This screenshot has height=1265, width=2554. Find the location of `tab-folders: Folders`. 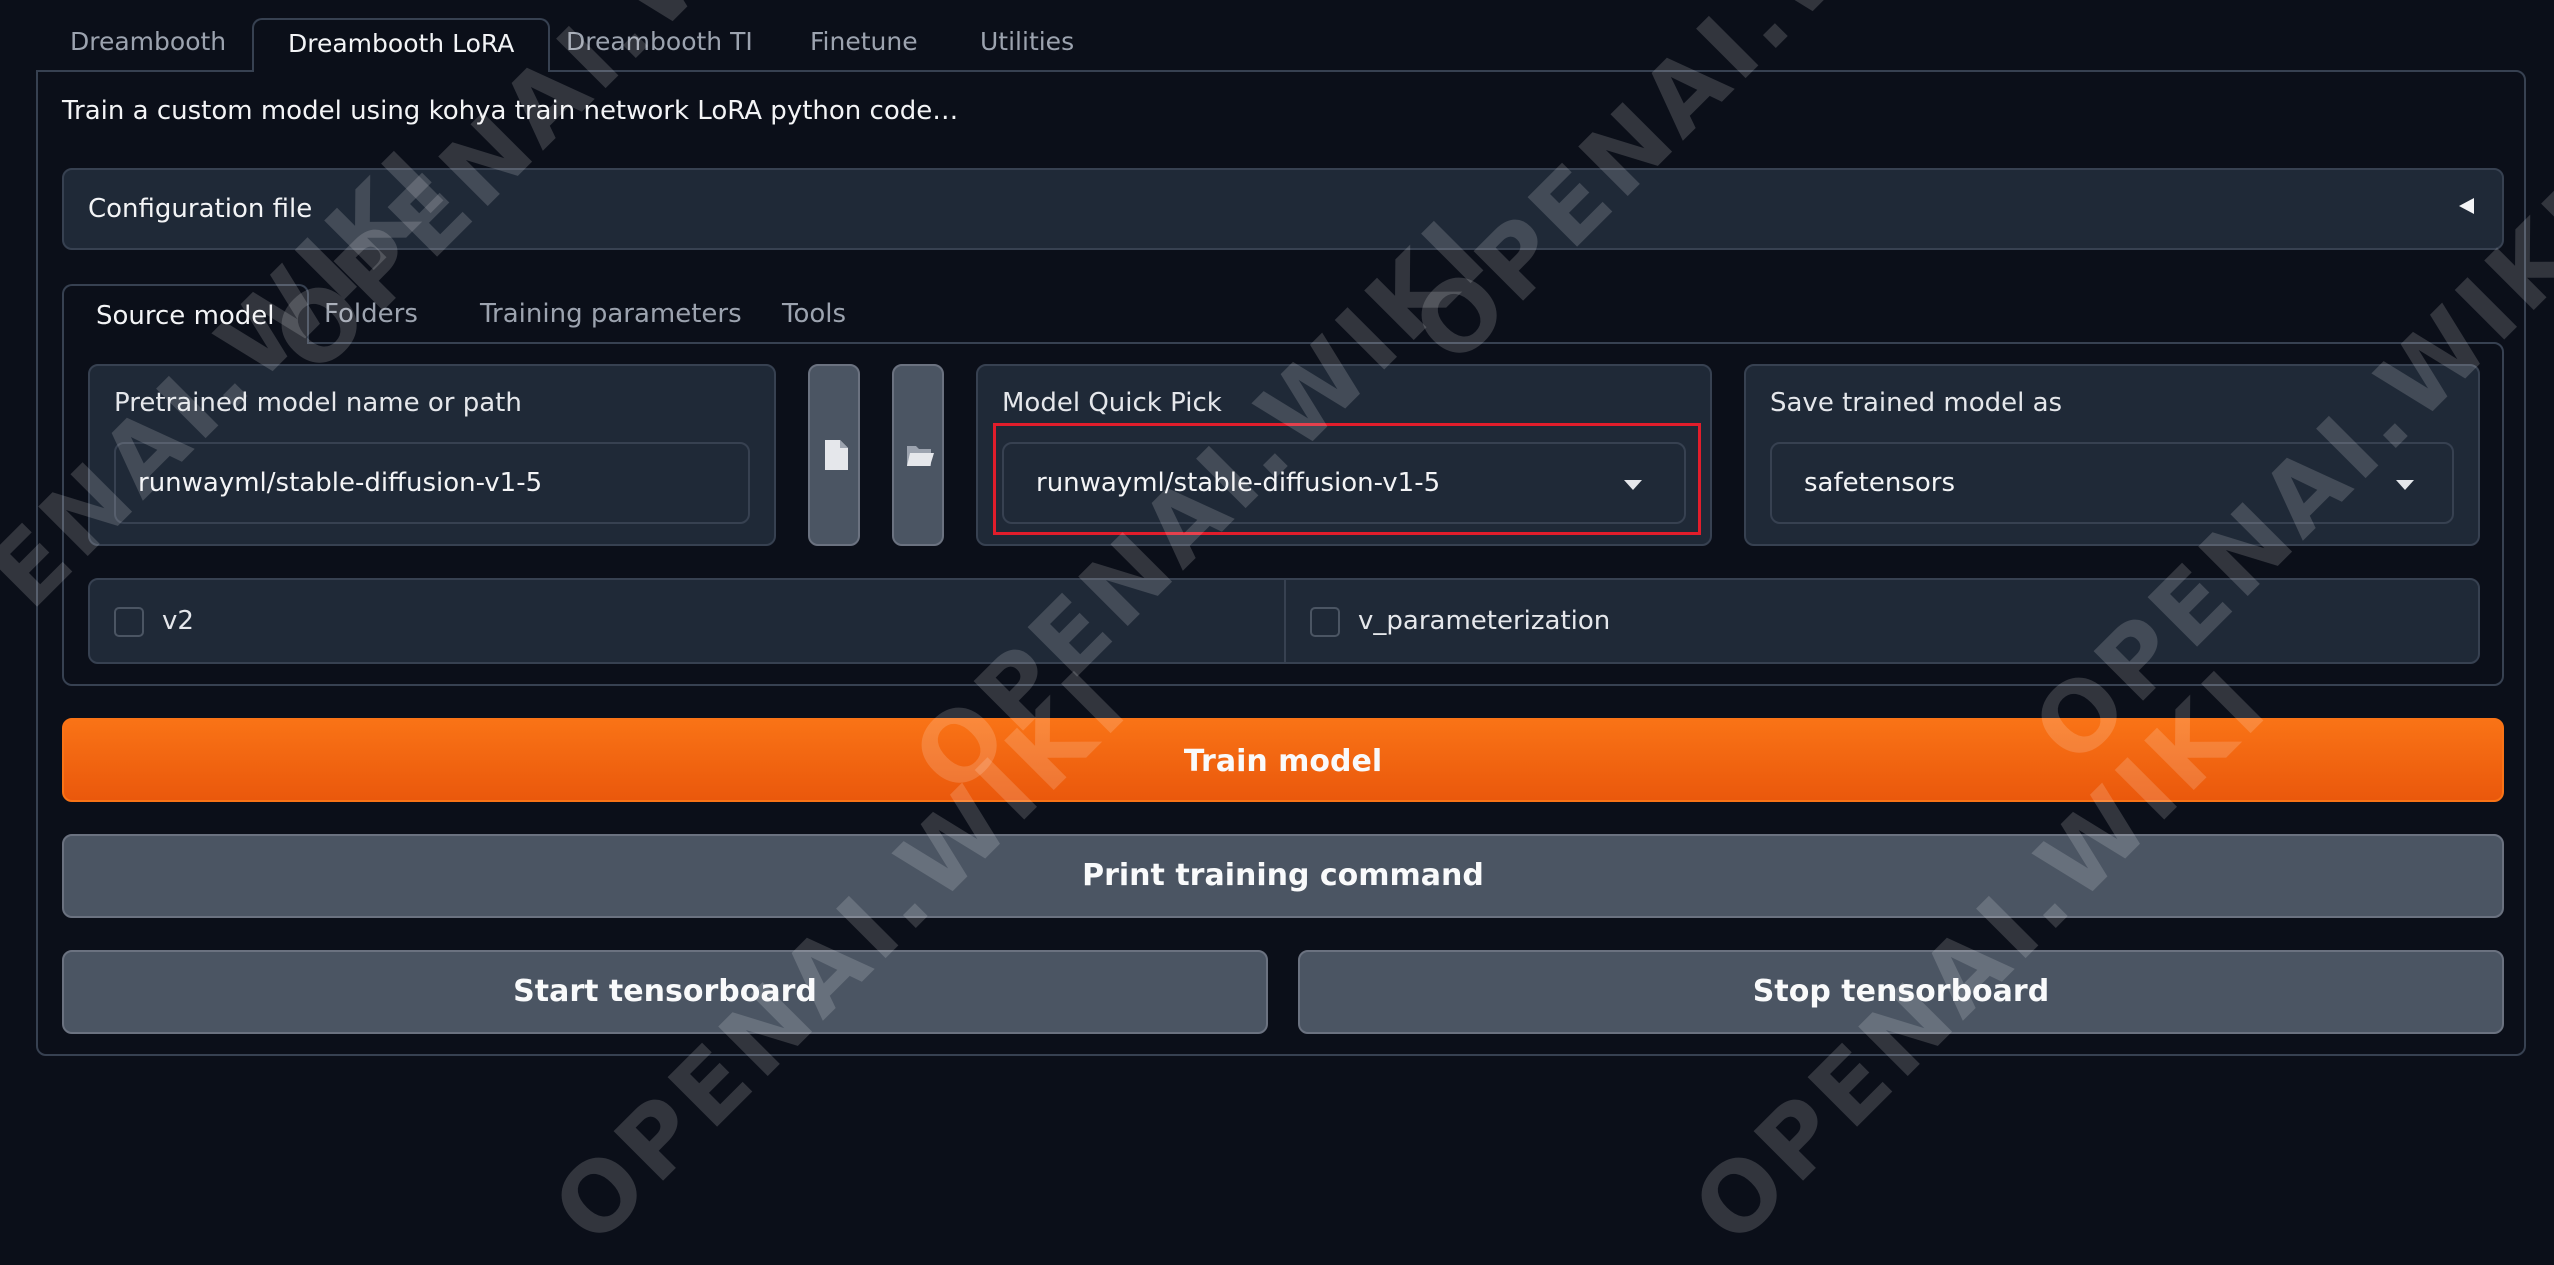

tab-folders: Folders is located at coordinates (371, 314).